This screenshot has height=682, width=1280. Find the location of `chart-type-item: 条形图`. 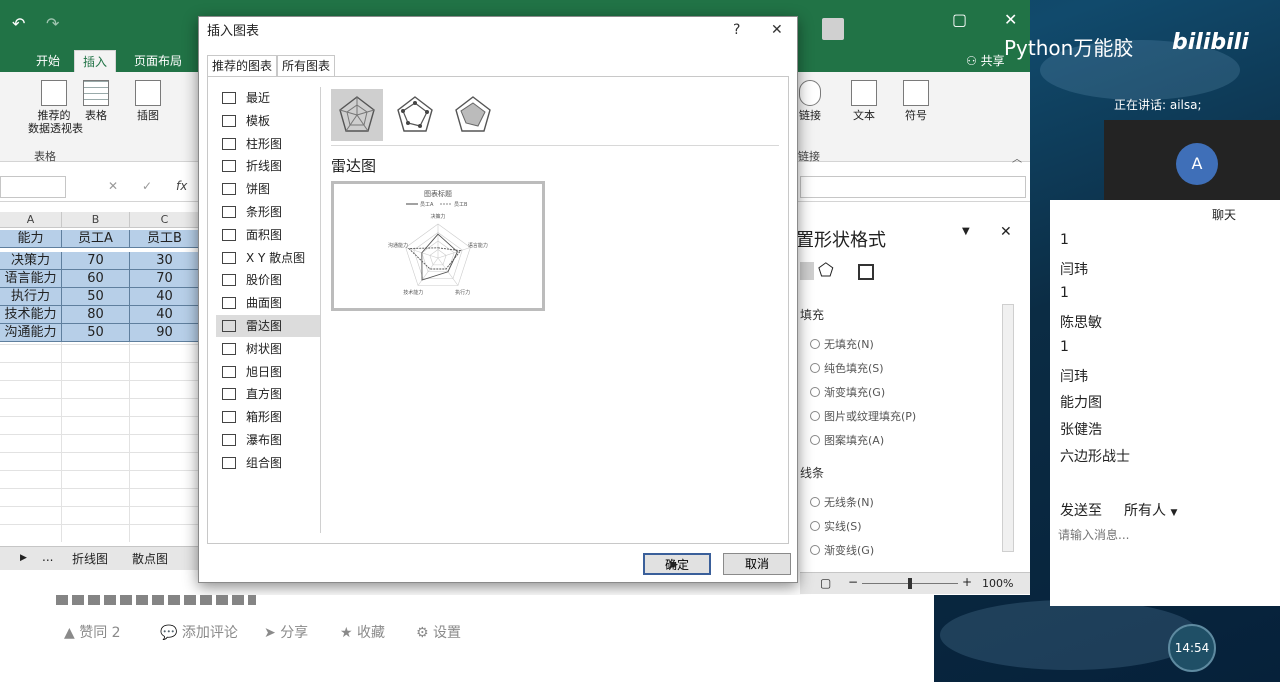

chart-type-item: 条形图 is located at coordinates (268, 212).